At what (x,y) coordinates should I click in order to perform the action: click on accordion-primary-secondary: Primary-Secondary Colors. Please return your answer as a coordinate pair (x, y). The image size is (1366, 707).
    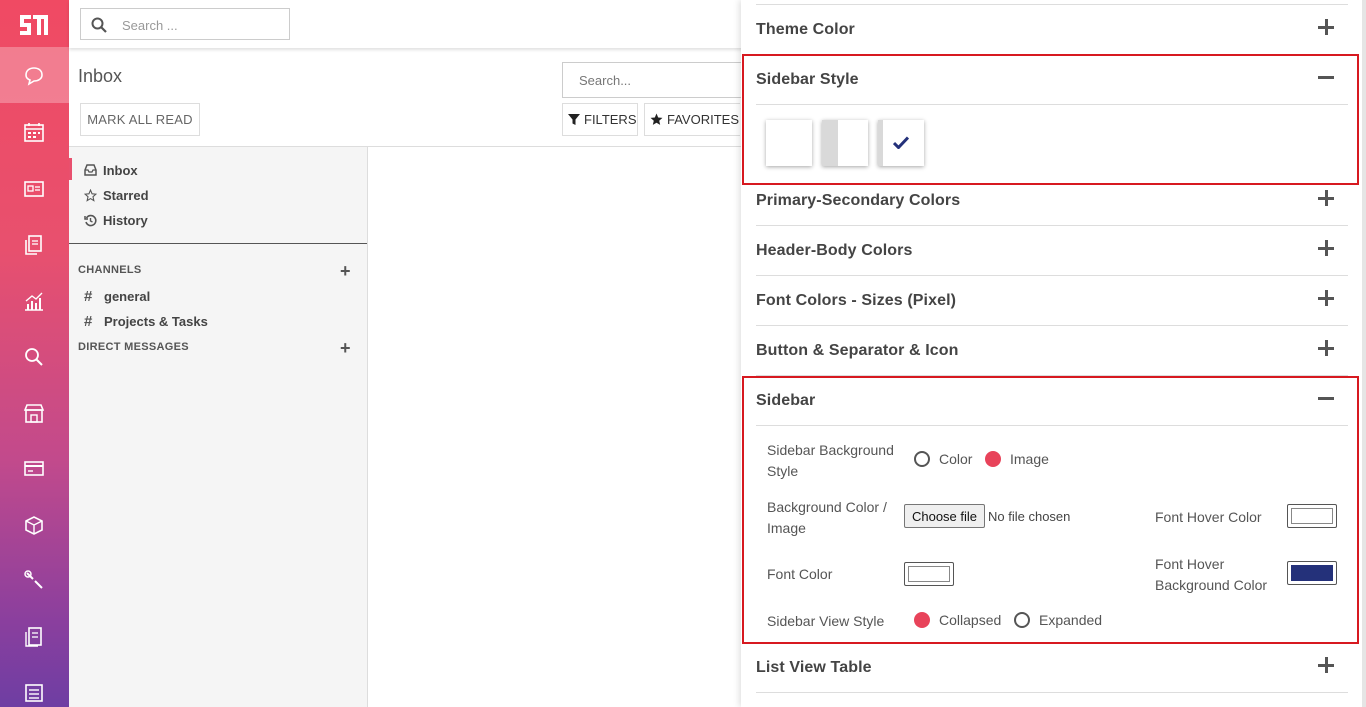
    Looking at the image, I should click on (1052, 201).